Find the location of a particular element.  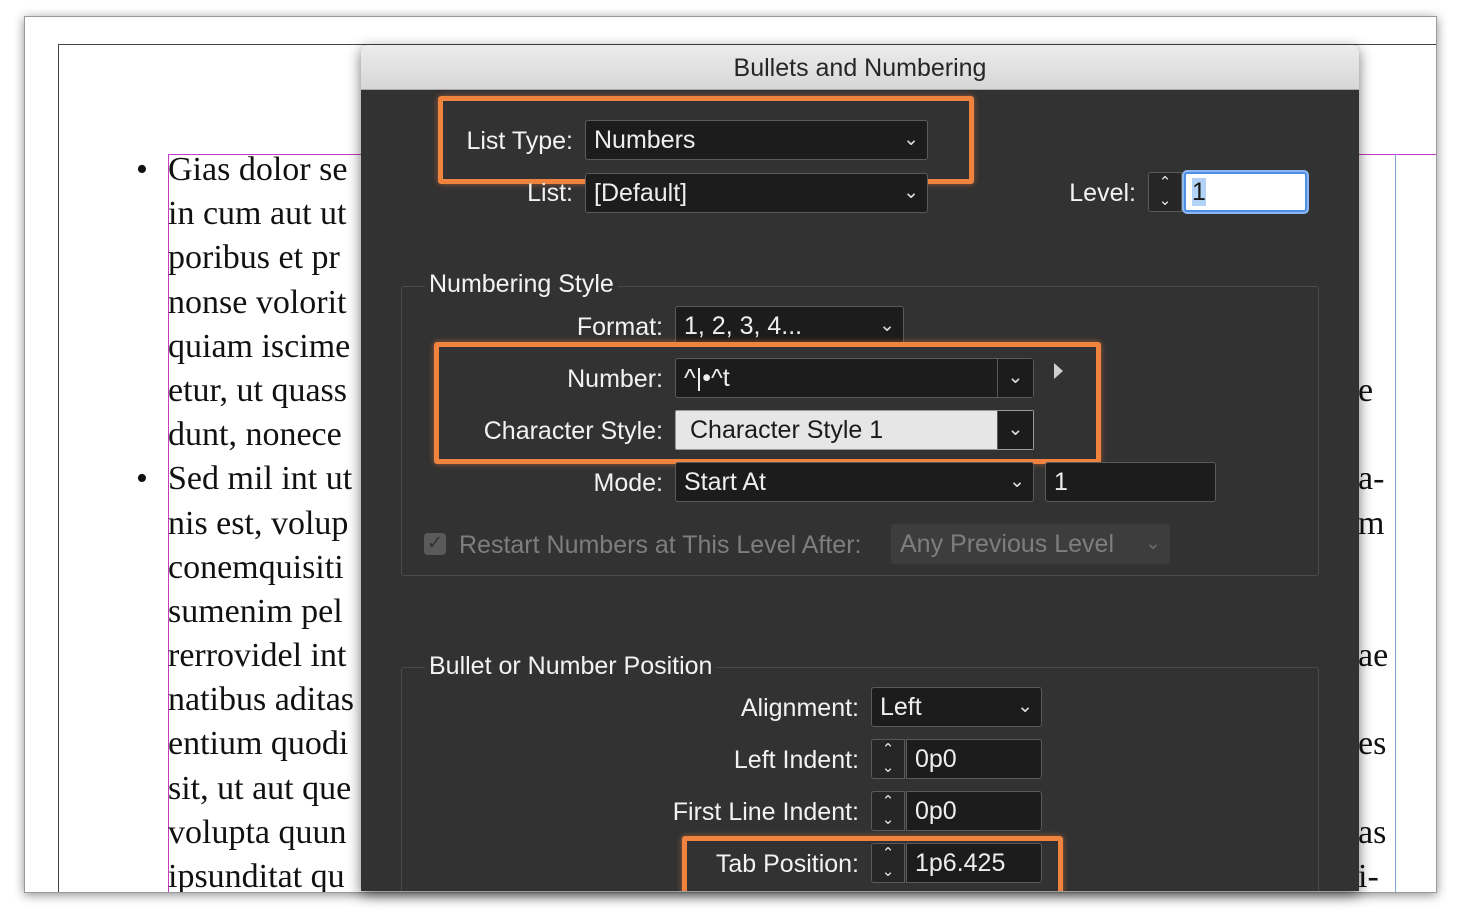

first-line-indent-input: 0p0 is located at coordinates (974, 811).